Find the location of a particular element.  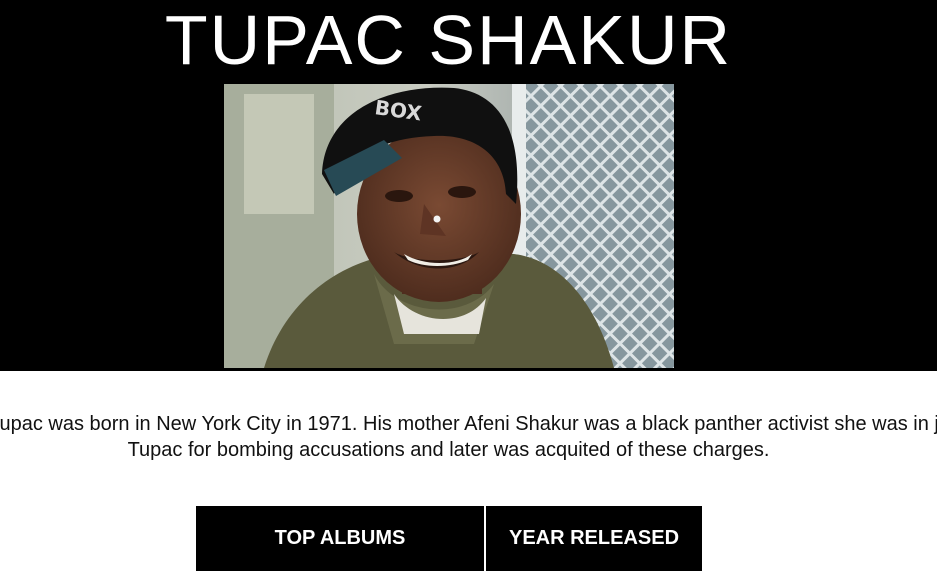

page-title: TUPAC SHAKUR is located at coordinates (448, 40).